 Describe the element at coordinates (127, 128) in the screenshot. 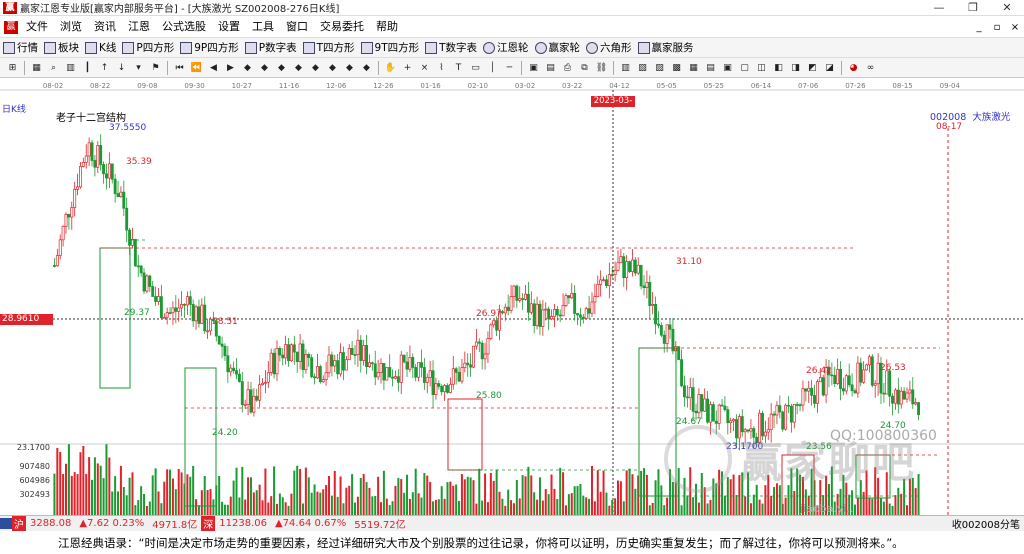

I see `price-label: 37.5550` at that location.